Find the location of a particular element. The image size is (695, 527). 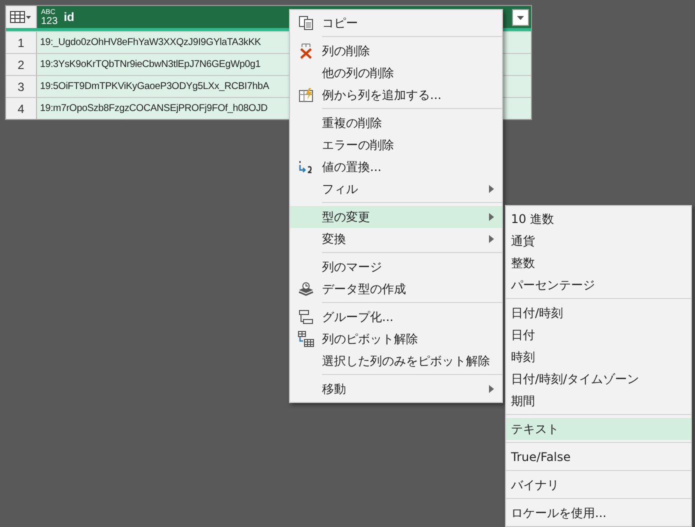

menu-item: 日付/時刻 is located at coordinates (598, 313).